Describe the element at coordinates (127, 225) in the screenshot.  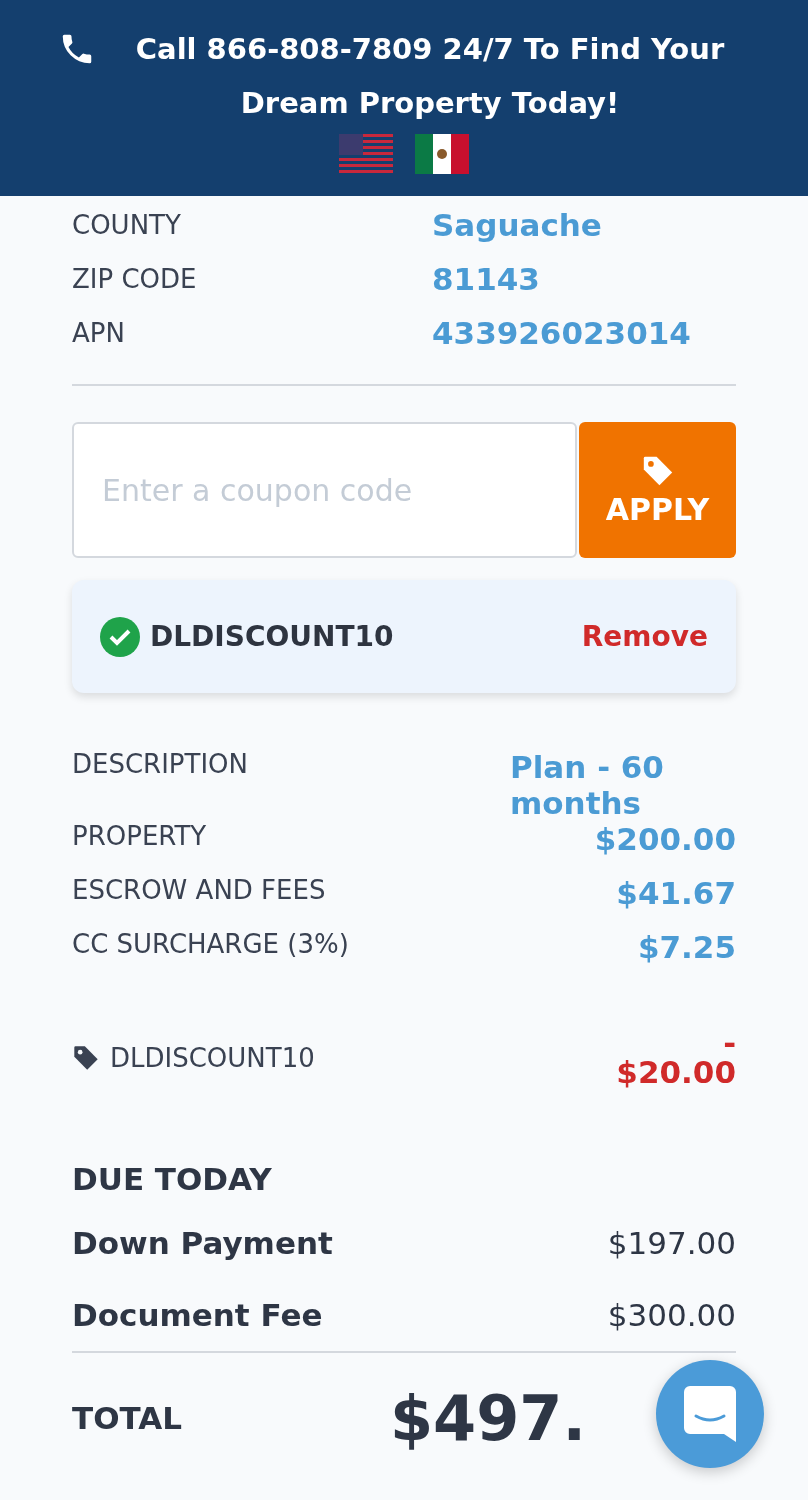
I see `detail-label: COUNTY` at that location.